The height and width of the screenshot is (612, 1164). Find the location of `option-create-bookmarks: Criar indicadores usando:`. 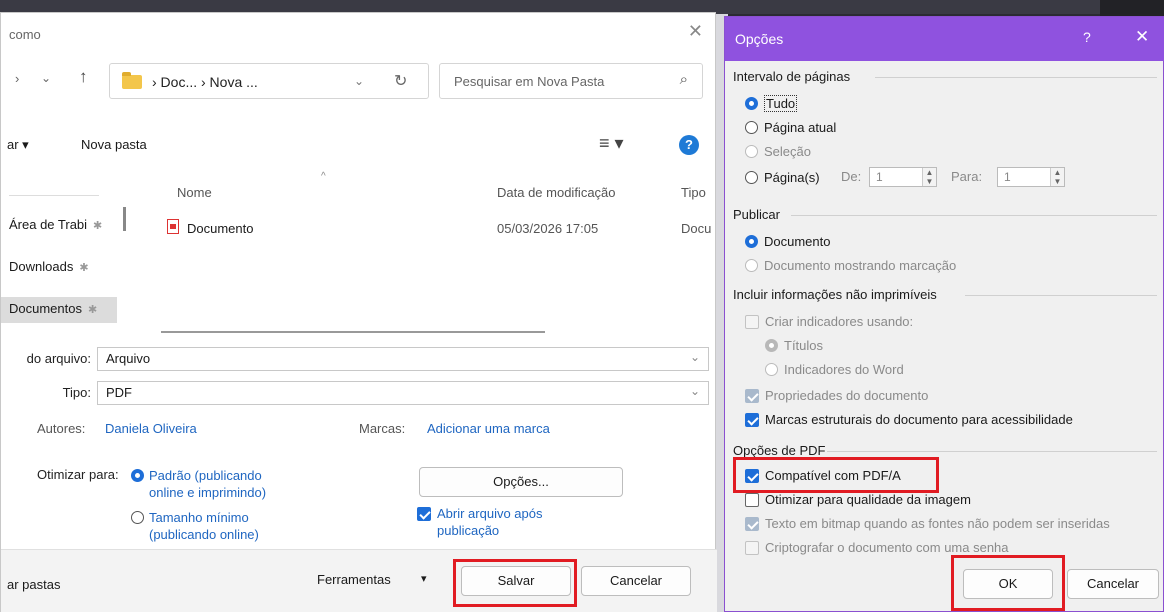

option-create-bookmarks: Criar indicadores usando: is located at coordinates (829, 321).